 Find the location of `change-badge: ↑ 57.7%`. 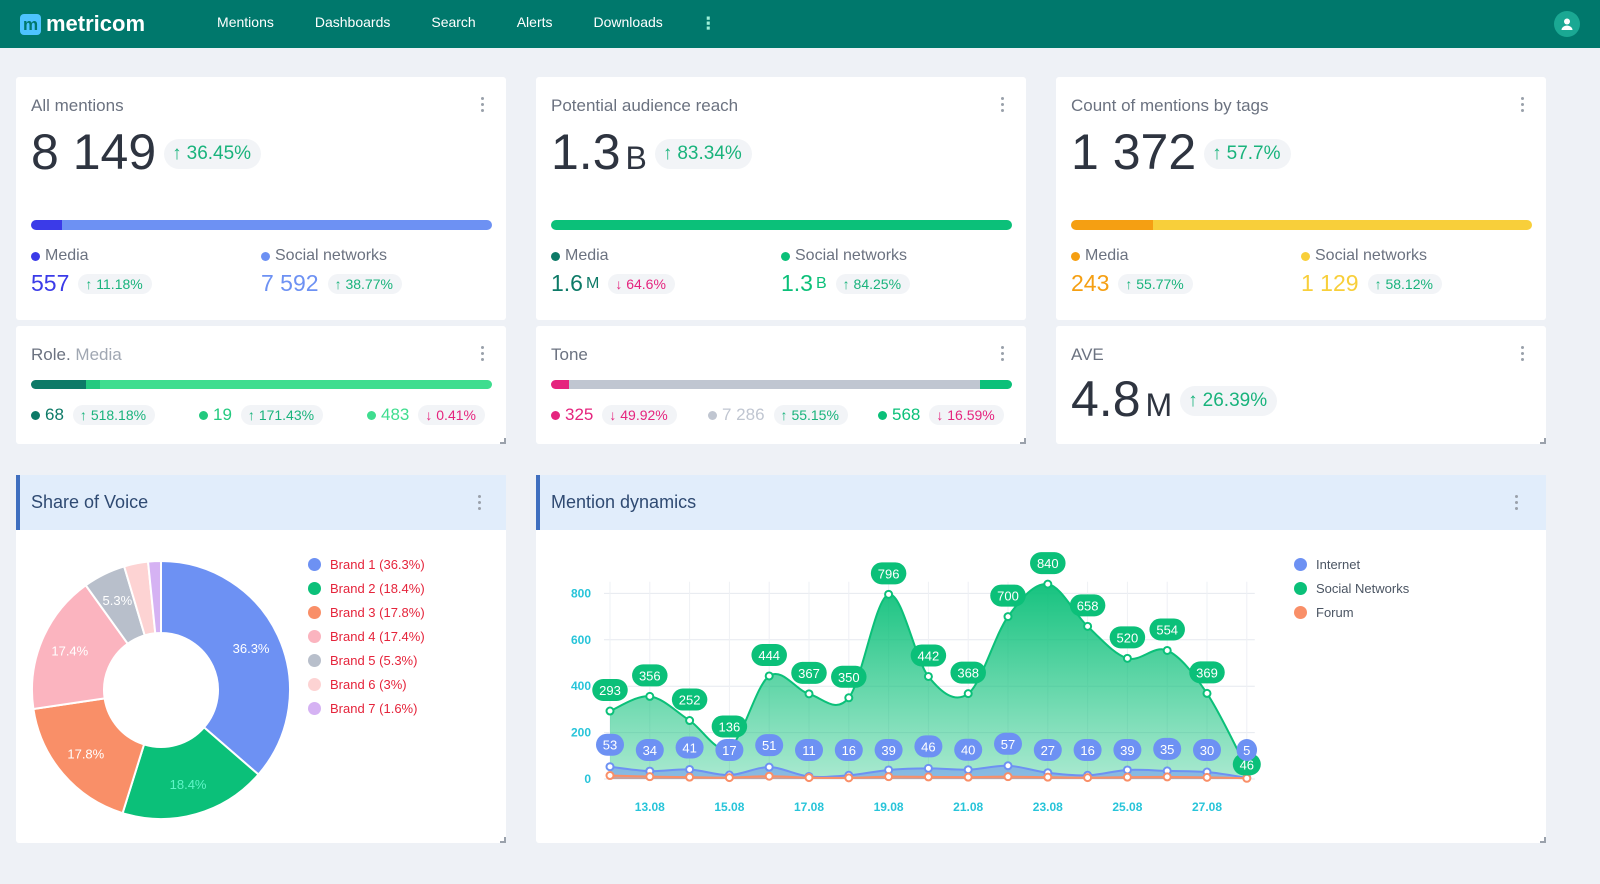

change-badge: ↑ 57.7% is located at coordinates (1247, 154).